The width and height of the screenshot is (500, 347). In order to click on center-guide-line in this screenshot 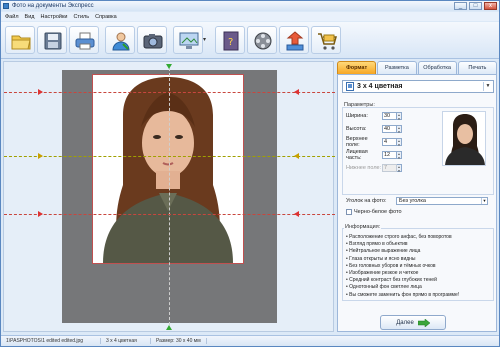, I will do `click(169, 199)`.